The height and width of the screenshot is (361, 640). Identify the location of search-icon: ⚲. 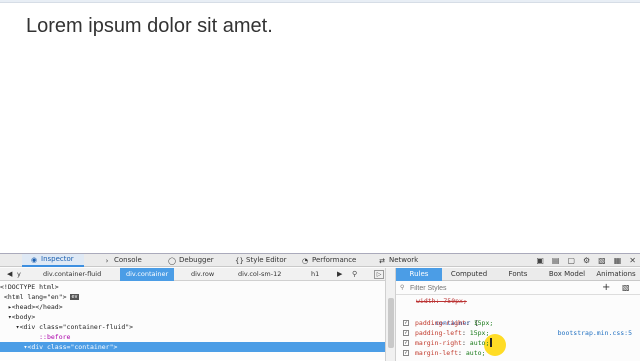
(357, 274).